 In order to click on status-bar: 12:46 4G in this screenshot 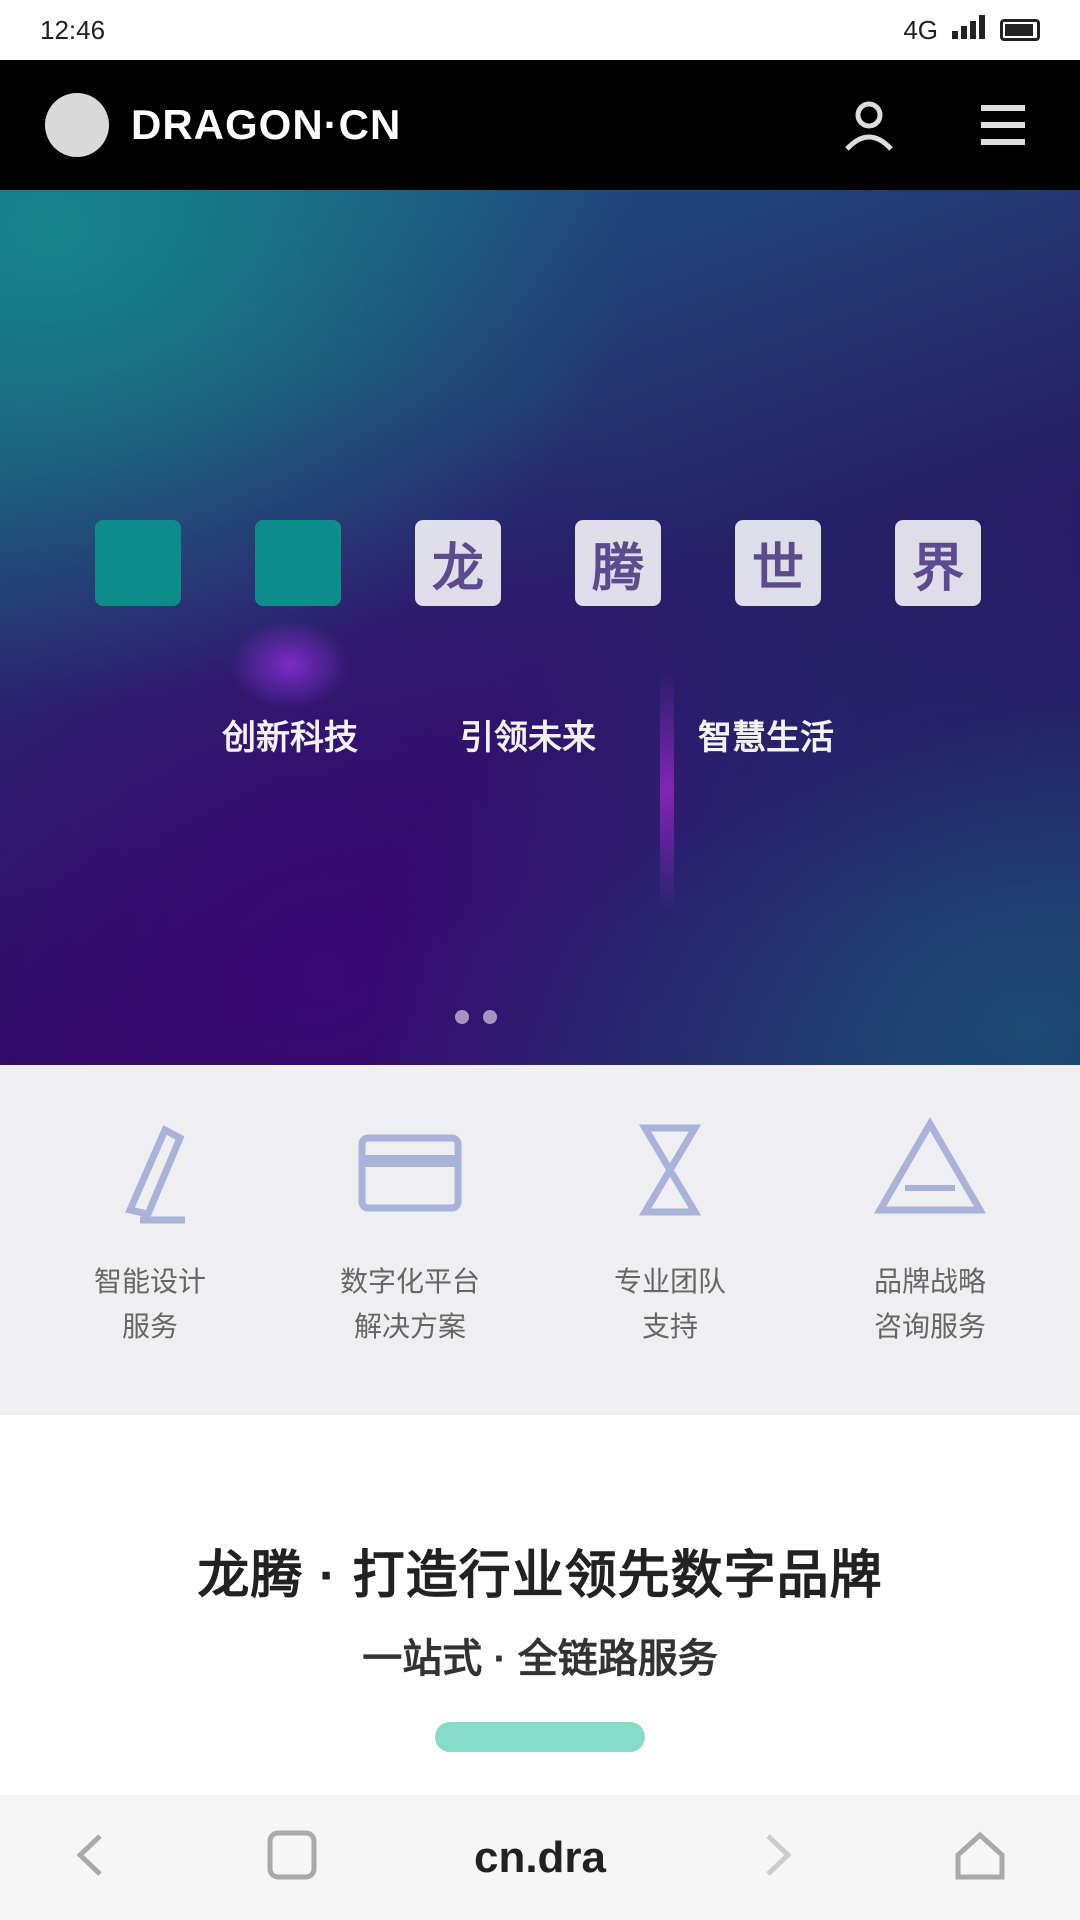, I will do `click(540, 30)`.